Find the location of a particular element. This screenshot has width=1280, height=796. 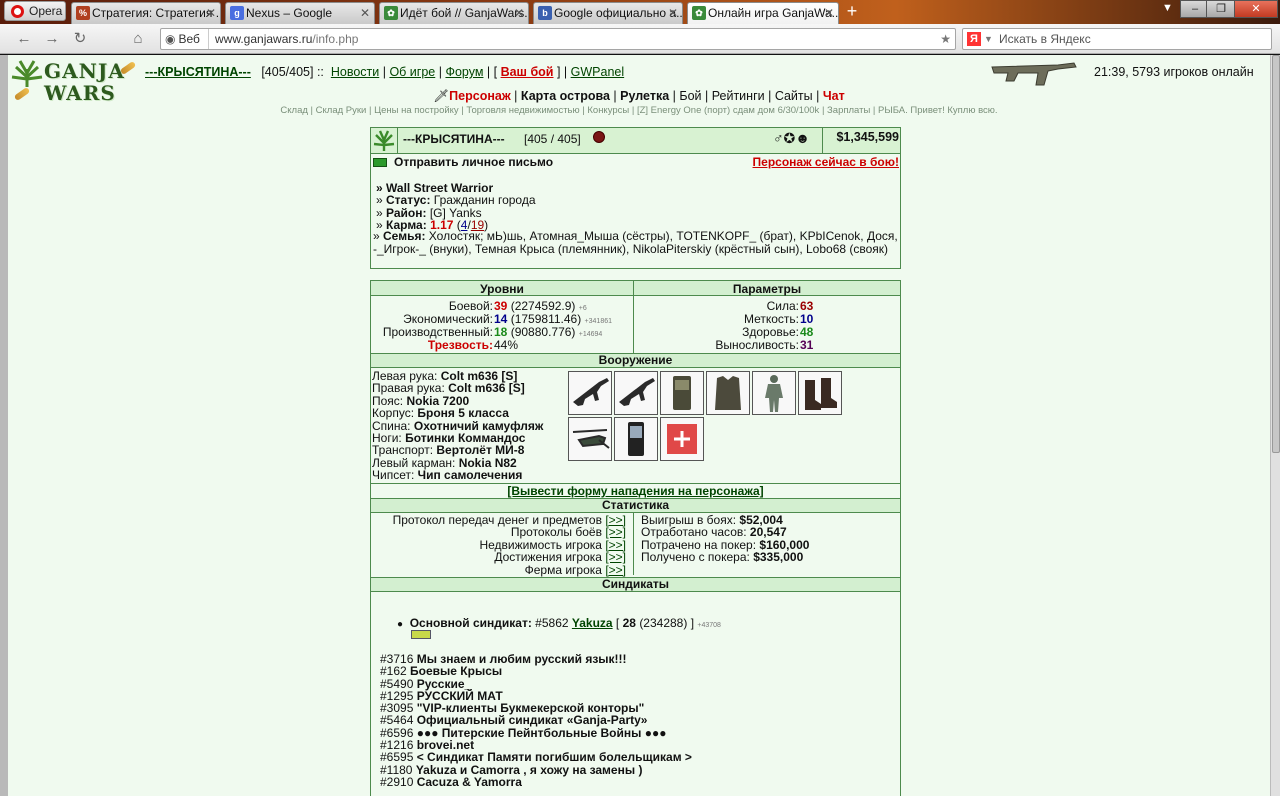

maximize-icon: ❐ is located at coordinates (1221, 9).